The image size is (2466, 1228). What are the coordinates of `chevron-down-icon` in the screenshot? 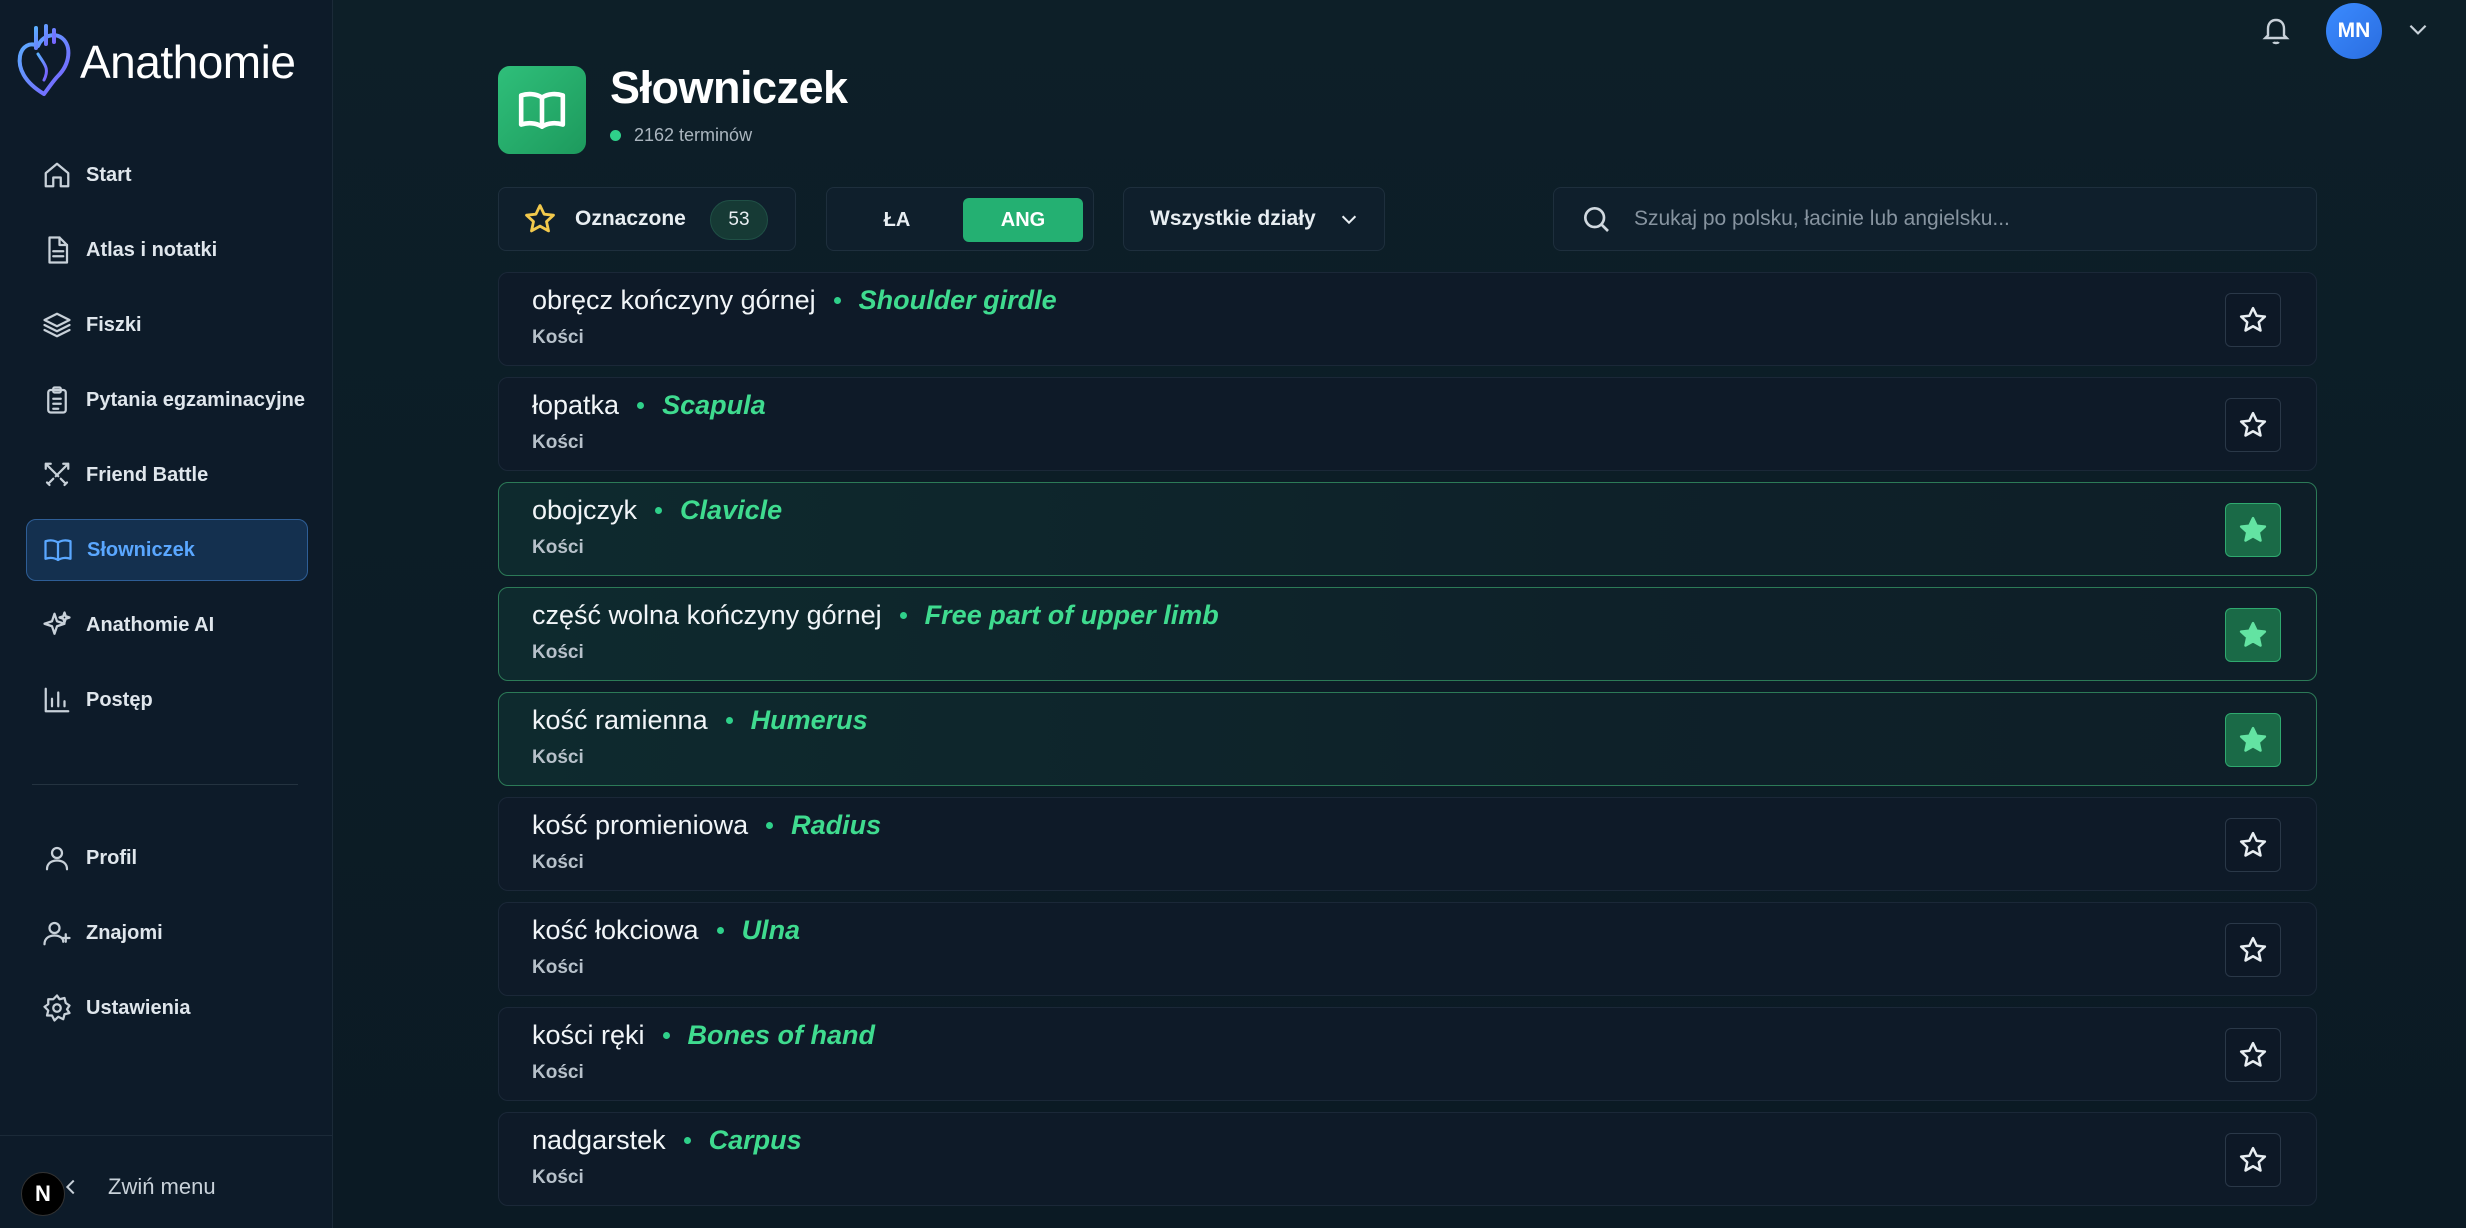 It's located at (2418, 29).